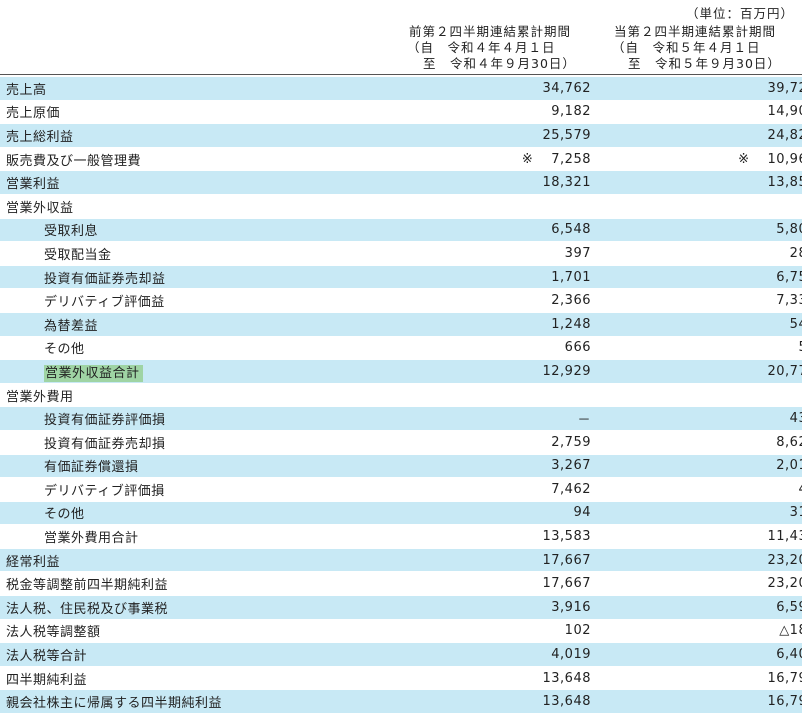 This screenshot has width=802, height=714. Describe the element at coordinates (700, 230) in the screenshot. I see `value-current-period: 5,809` at that location.